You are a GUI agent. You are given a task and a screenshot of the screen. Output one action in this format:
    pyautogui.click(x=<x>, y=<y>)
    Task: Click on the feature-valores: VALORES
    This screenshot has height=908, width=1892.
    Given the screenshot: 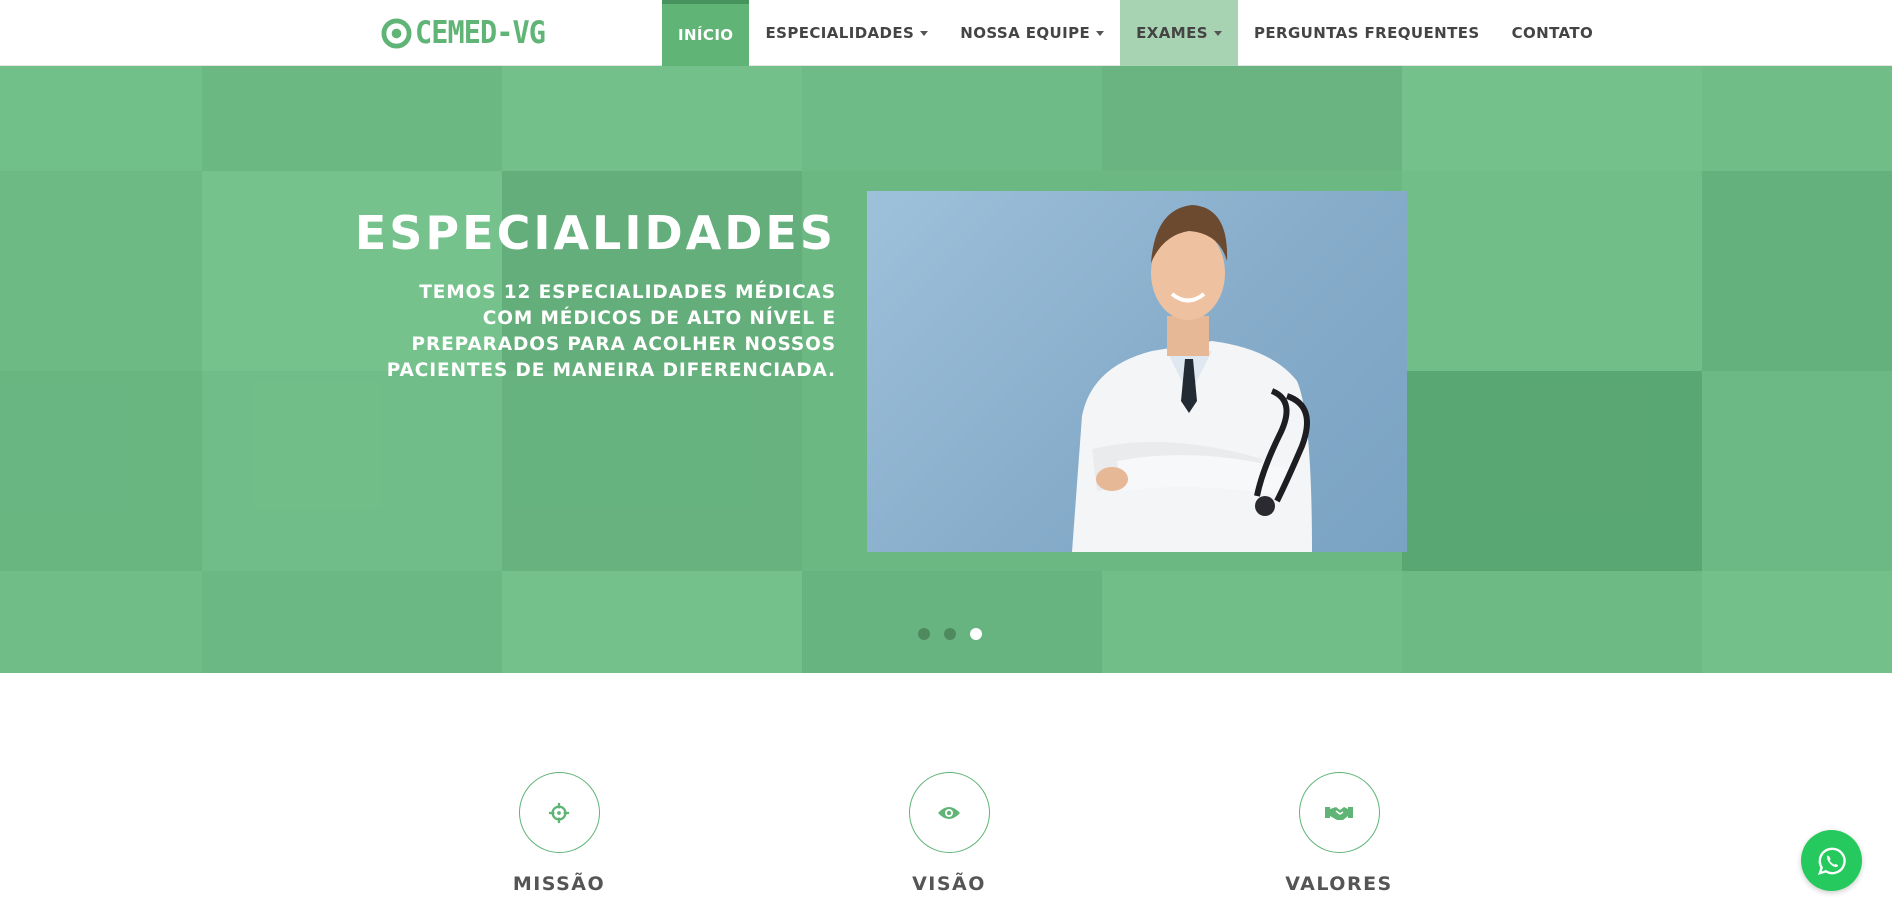 What is the action you would take?
    pyautogui.click(x=1339, y=833)
    